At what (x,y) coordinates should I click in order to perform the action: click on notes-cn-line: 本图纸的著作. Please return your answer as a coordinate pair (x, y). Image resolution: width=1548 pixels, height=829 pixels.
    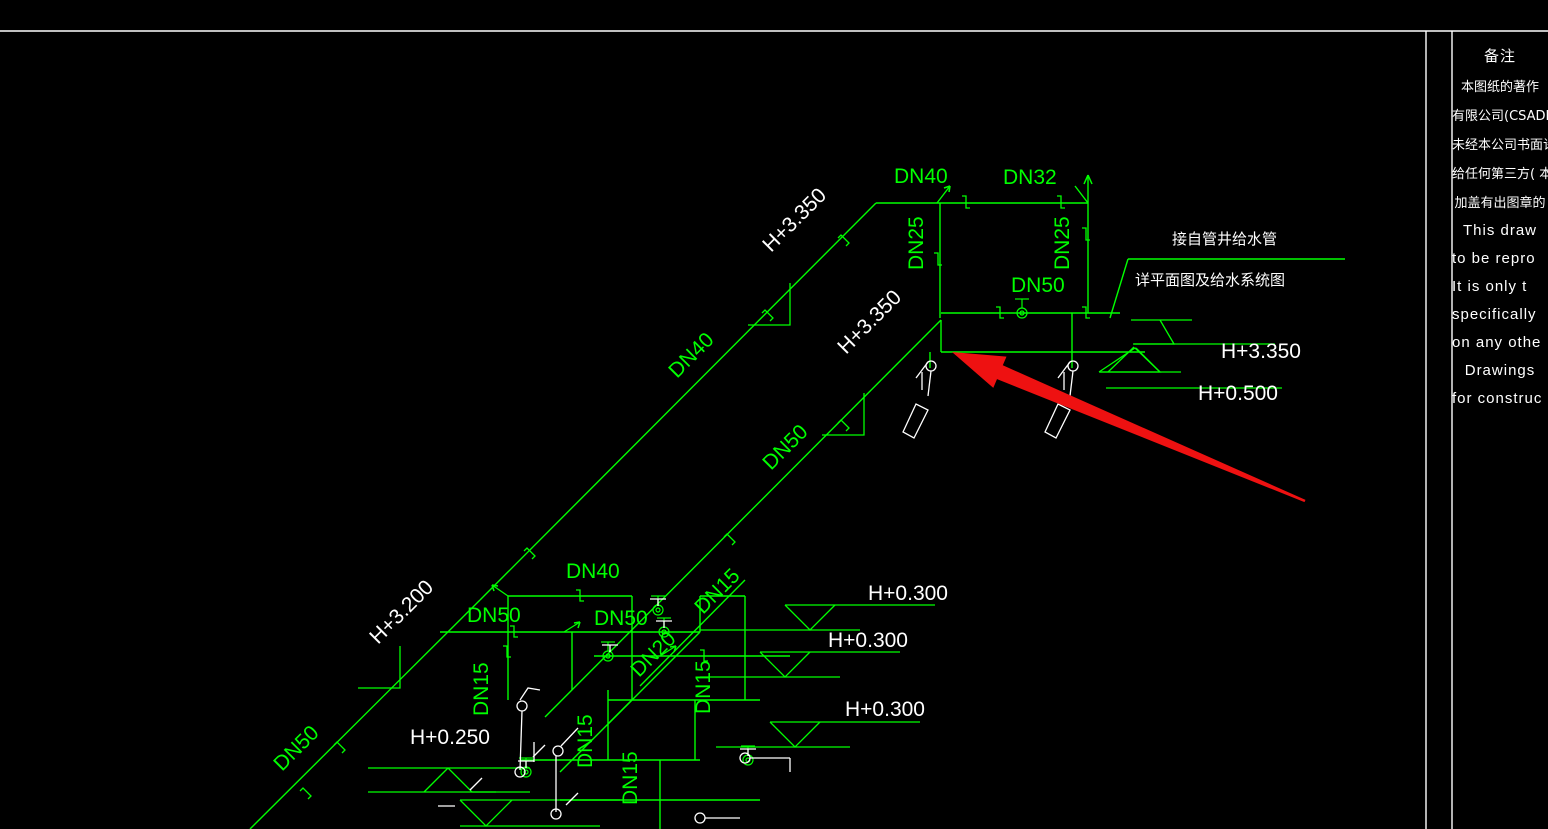
    Looking at the image, I should click on (1499, 87).